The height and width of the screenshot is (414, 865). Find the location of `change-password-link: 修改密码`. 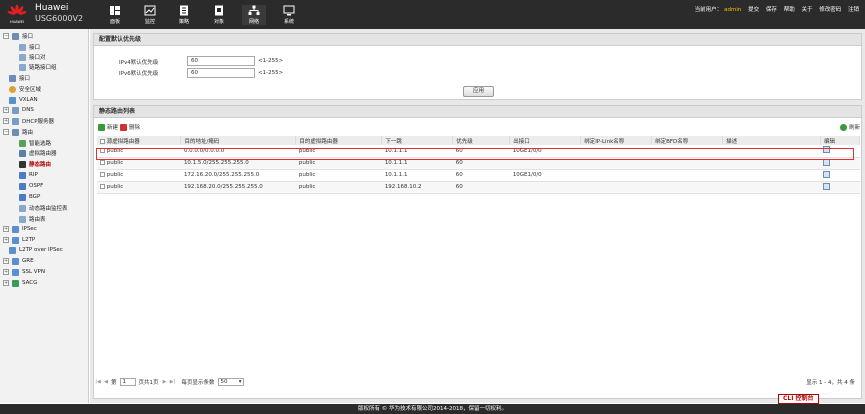

change-password-link: 修改密码 is located at coordinates (830, 10).